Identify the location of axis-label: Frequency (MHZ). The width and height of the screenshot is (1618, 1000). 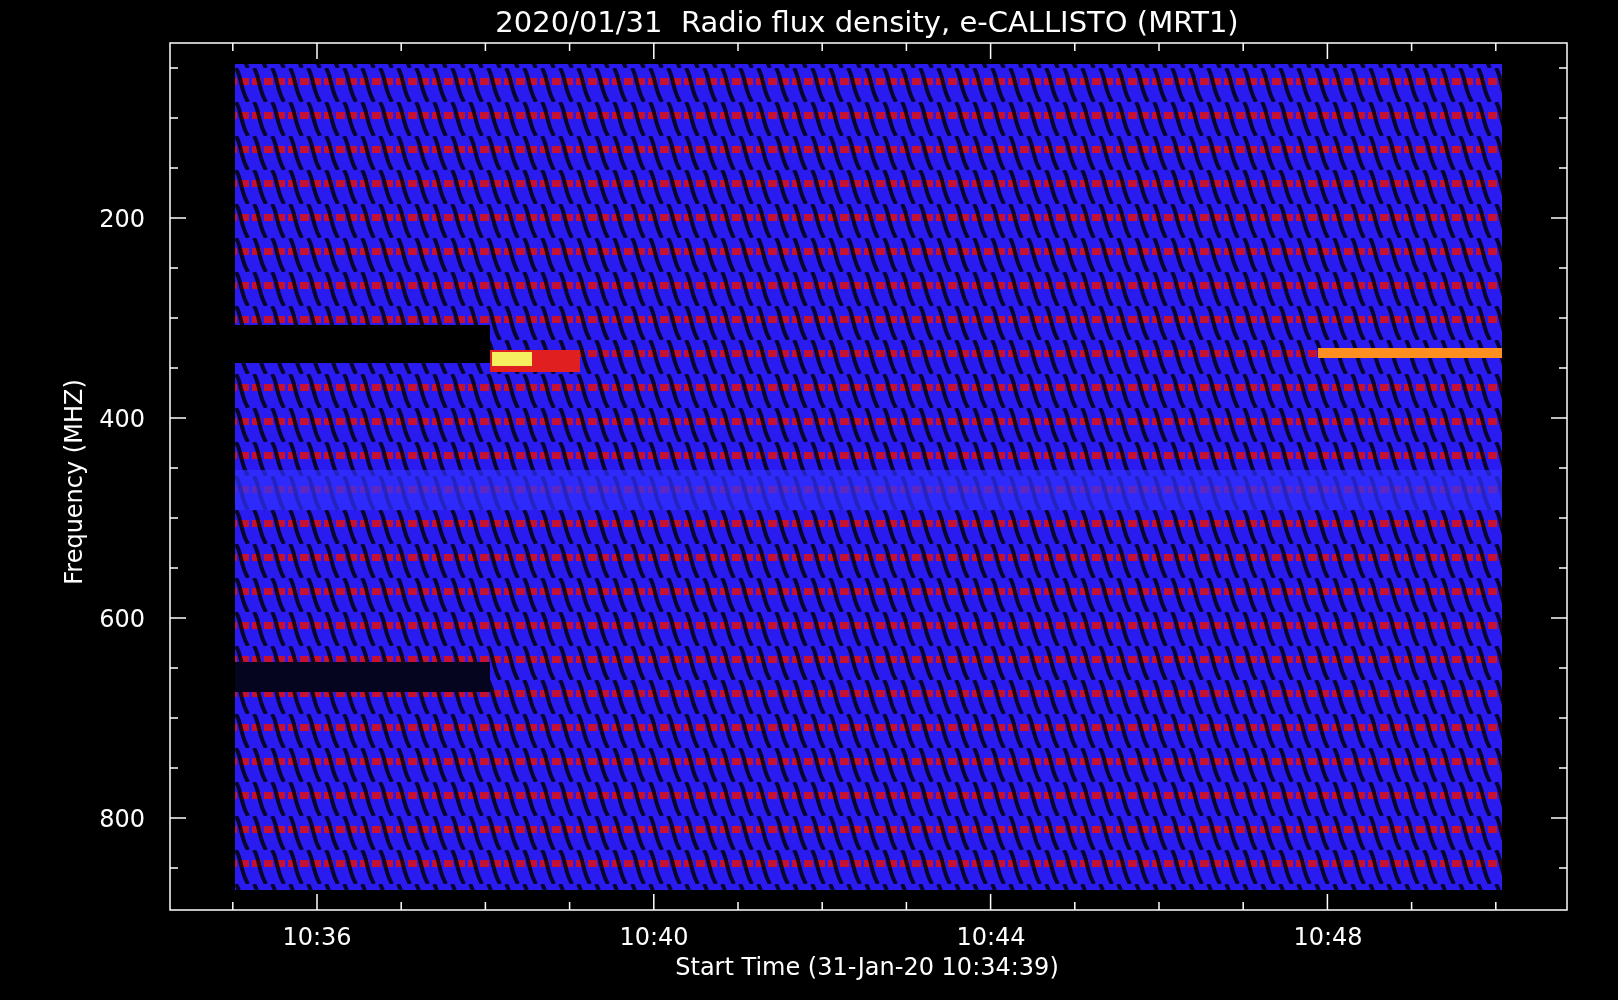
(74, 482).